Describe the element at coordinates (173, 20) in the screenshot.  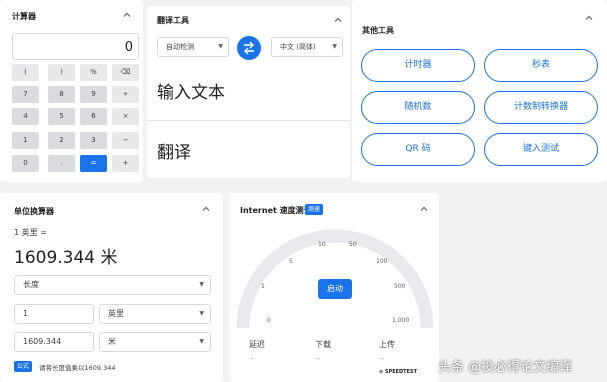
I see `translate-title: 翻译工具` at that location.